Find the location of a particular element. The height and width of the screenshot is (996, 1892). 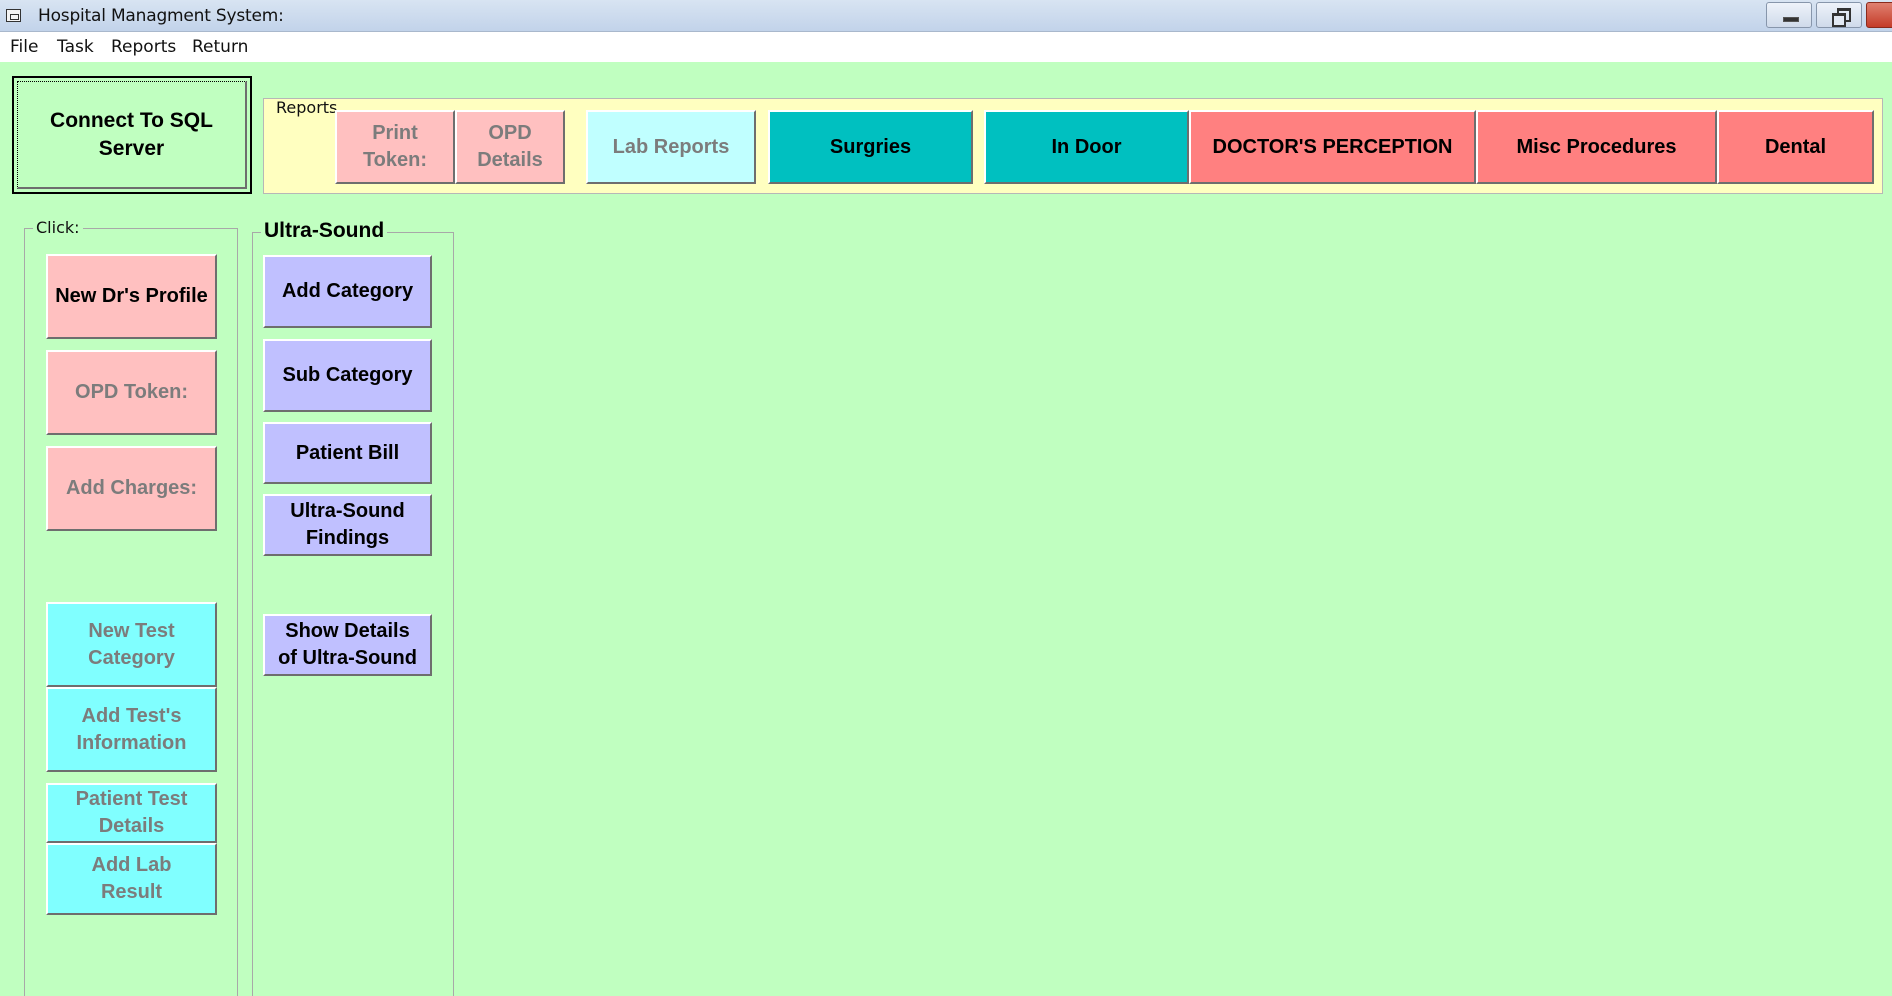

patient-bill-button: Patient Bill is located at coordinates (347, 453).